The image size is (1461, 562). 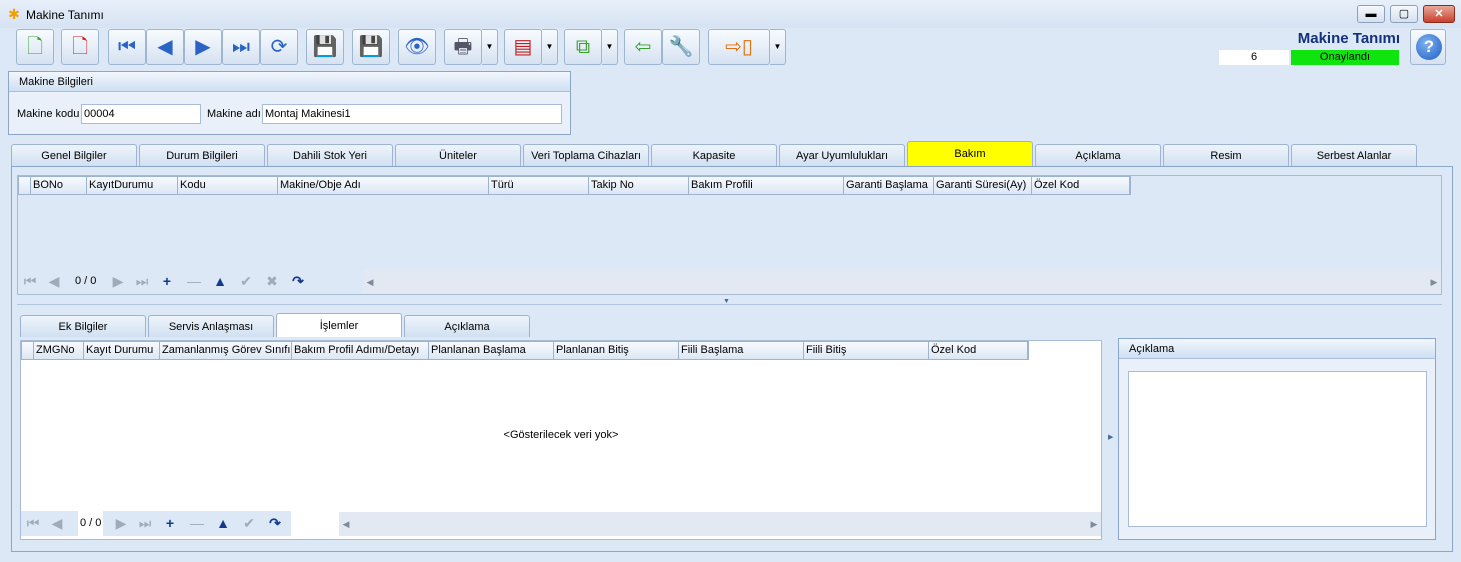 What do you see at coordinates (412, 114) in the screenshot?
I see `machine-name-field: Montaj Makinesi1` at bounding box center [412, 114].